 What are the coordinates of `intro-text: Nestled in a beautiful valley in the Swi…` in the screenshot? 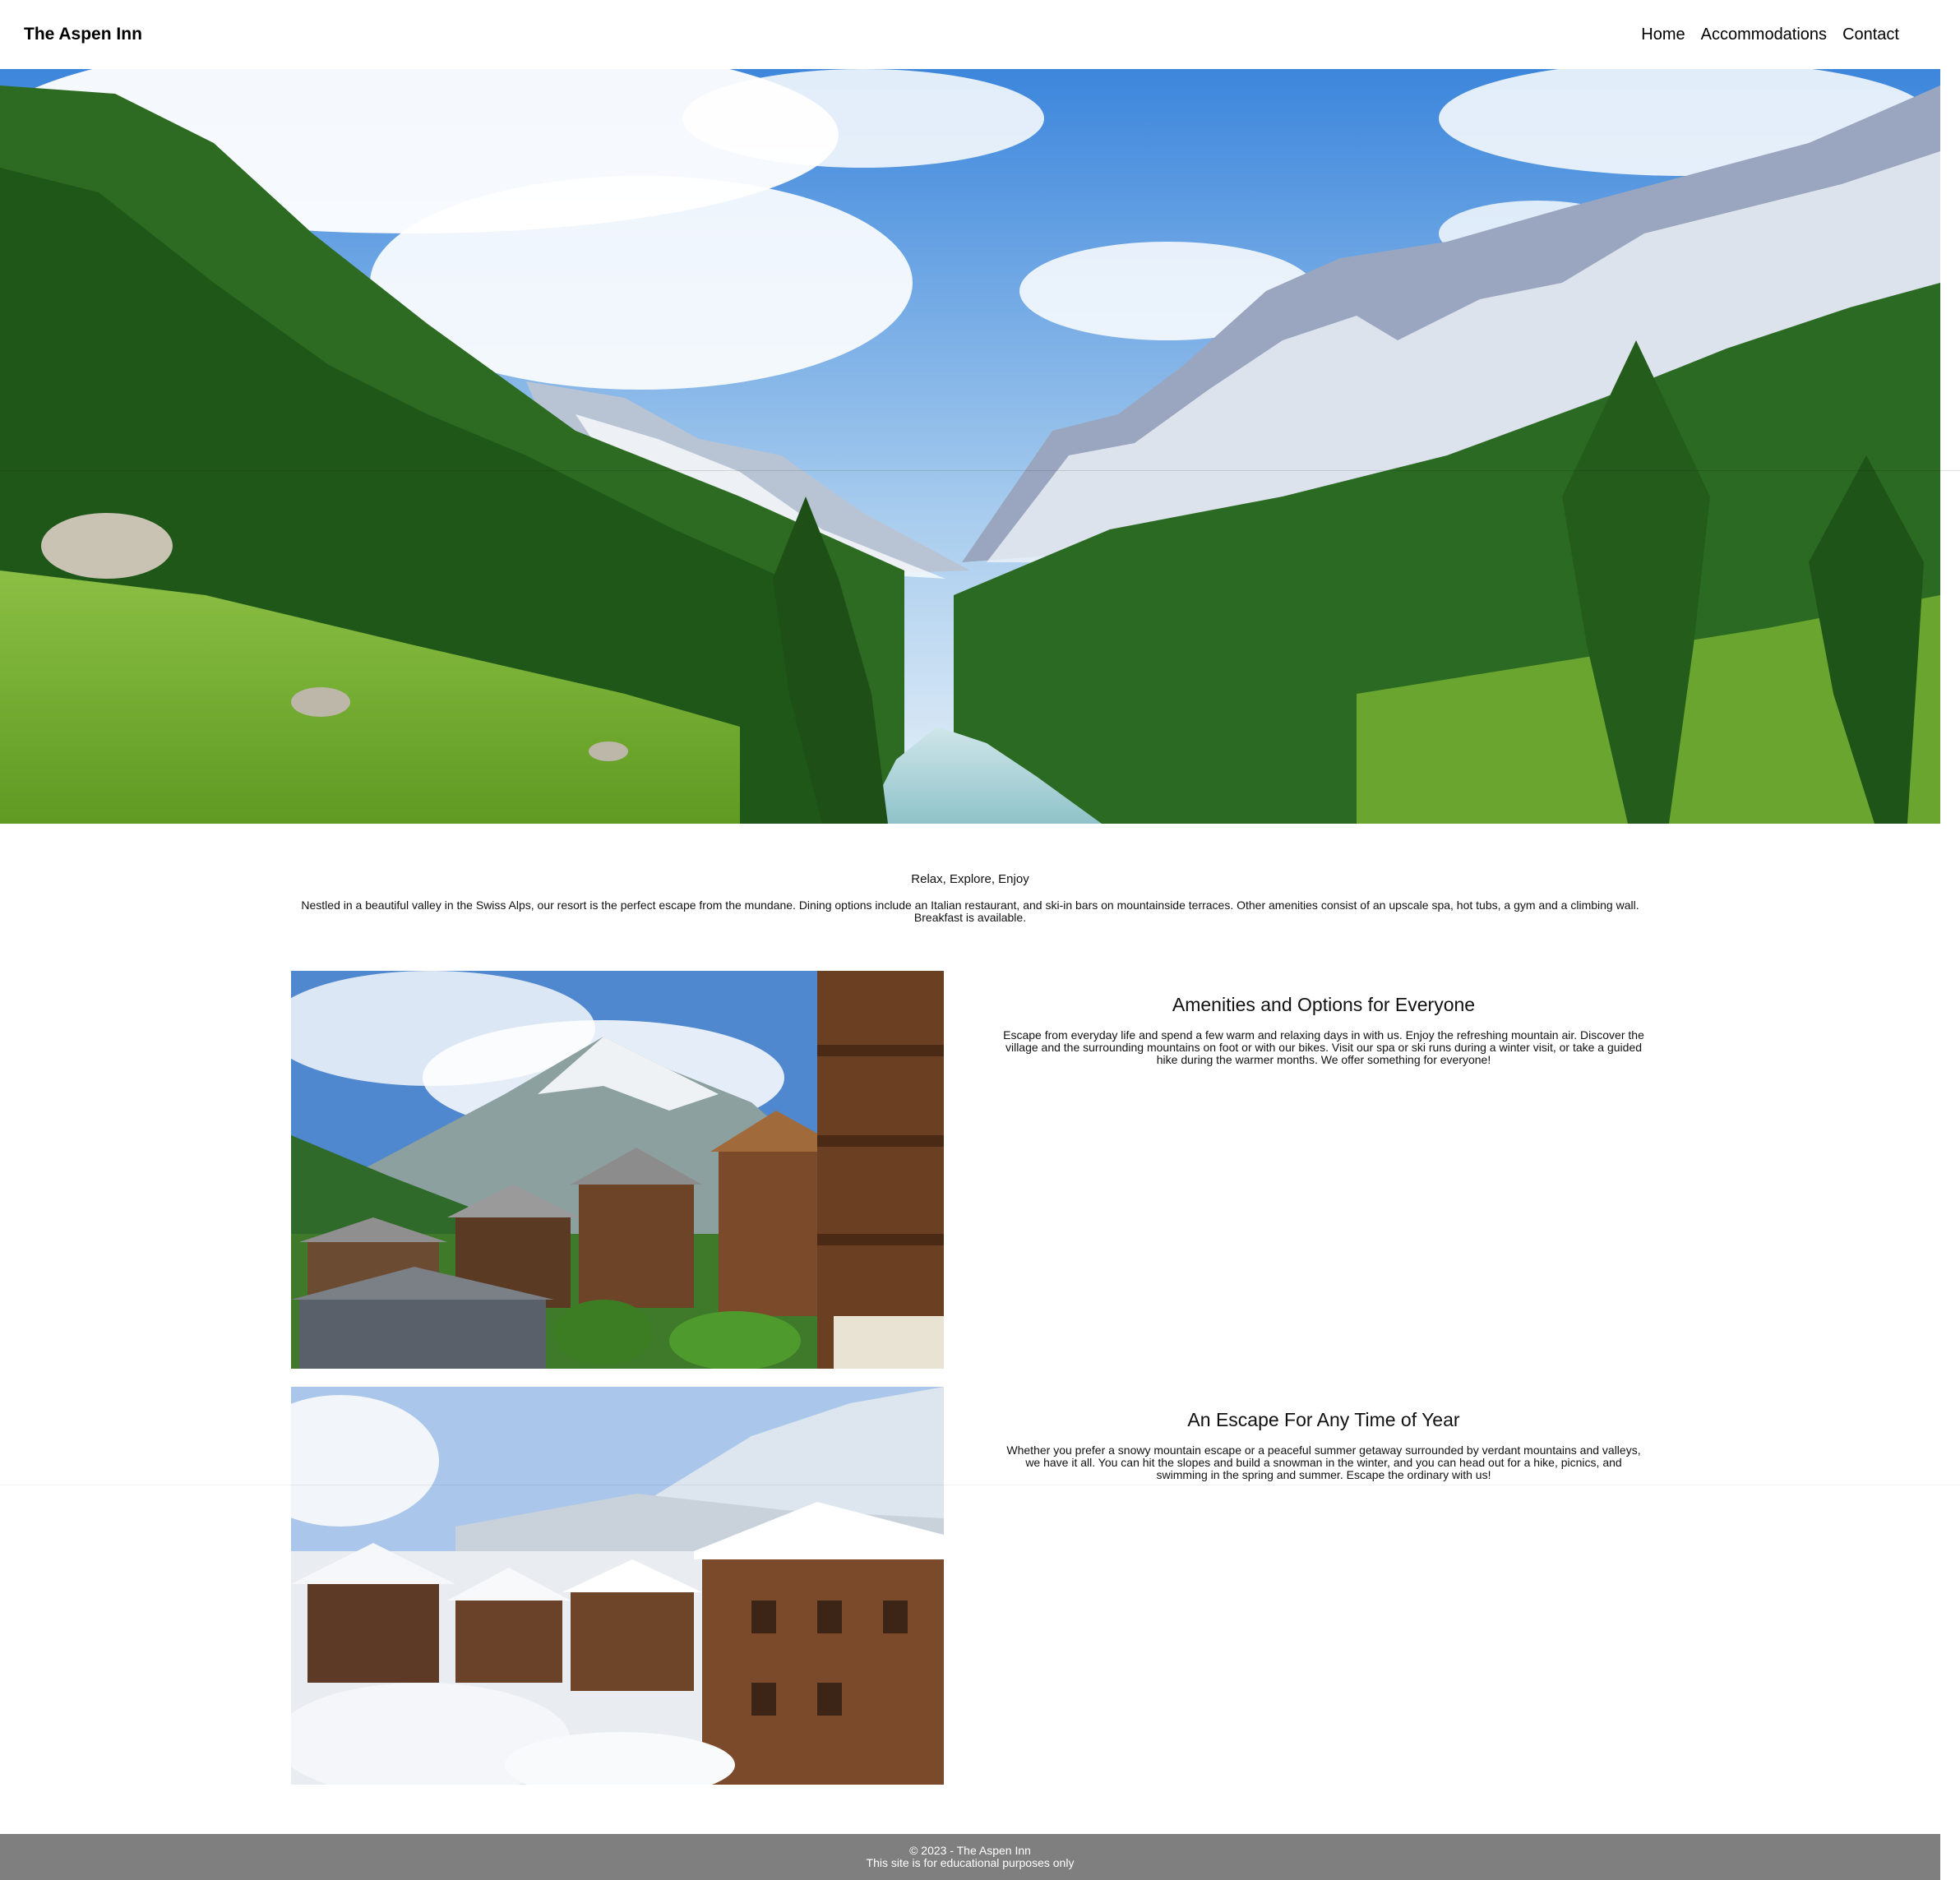 It's located at (970, 911).